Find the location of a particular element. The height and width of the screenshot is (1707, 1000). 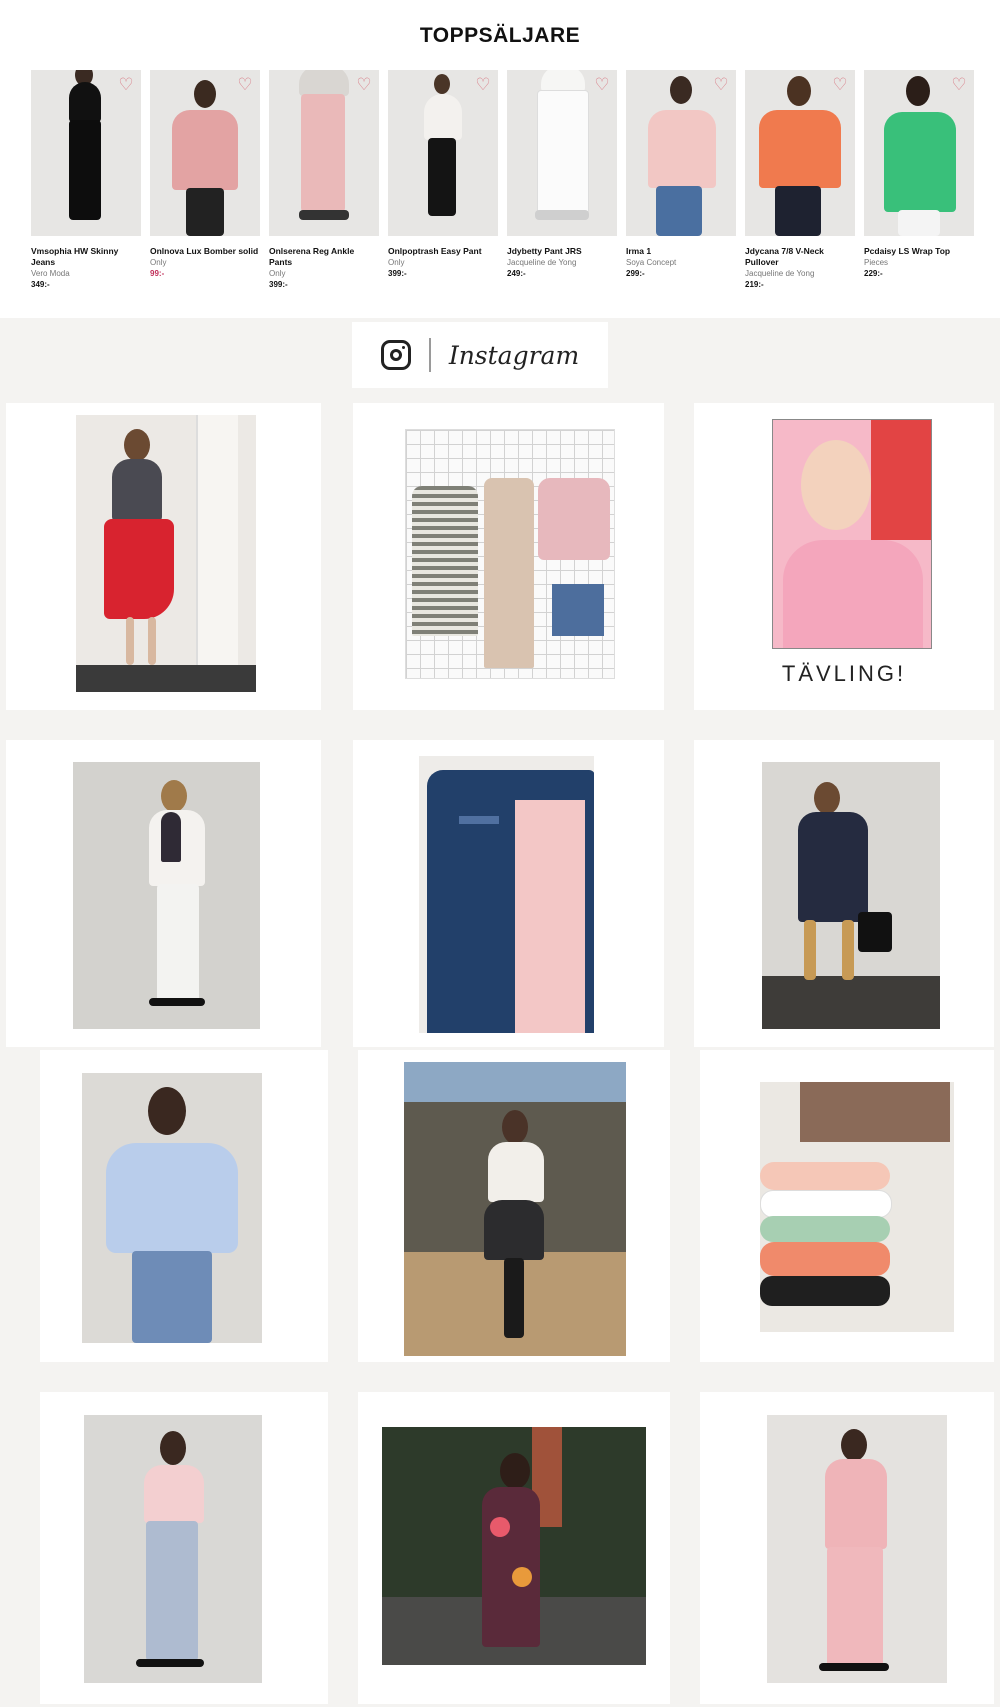

product-card: ♡ Onlserena Reg Ankle Pants Only 399:- is located at coordinates (324, 180).